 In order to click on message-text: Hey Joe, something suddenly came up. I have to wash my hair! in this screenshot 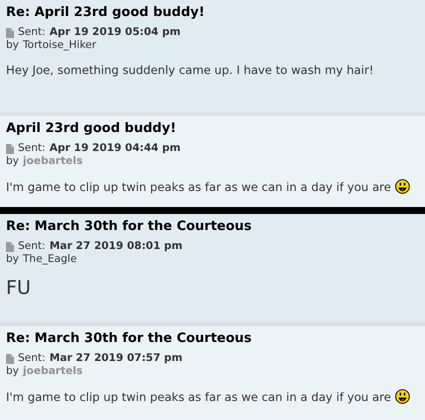, I will do `click(190, 70)`.